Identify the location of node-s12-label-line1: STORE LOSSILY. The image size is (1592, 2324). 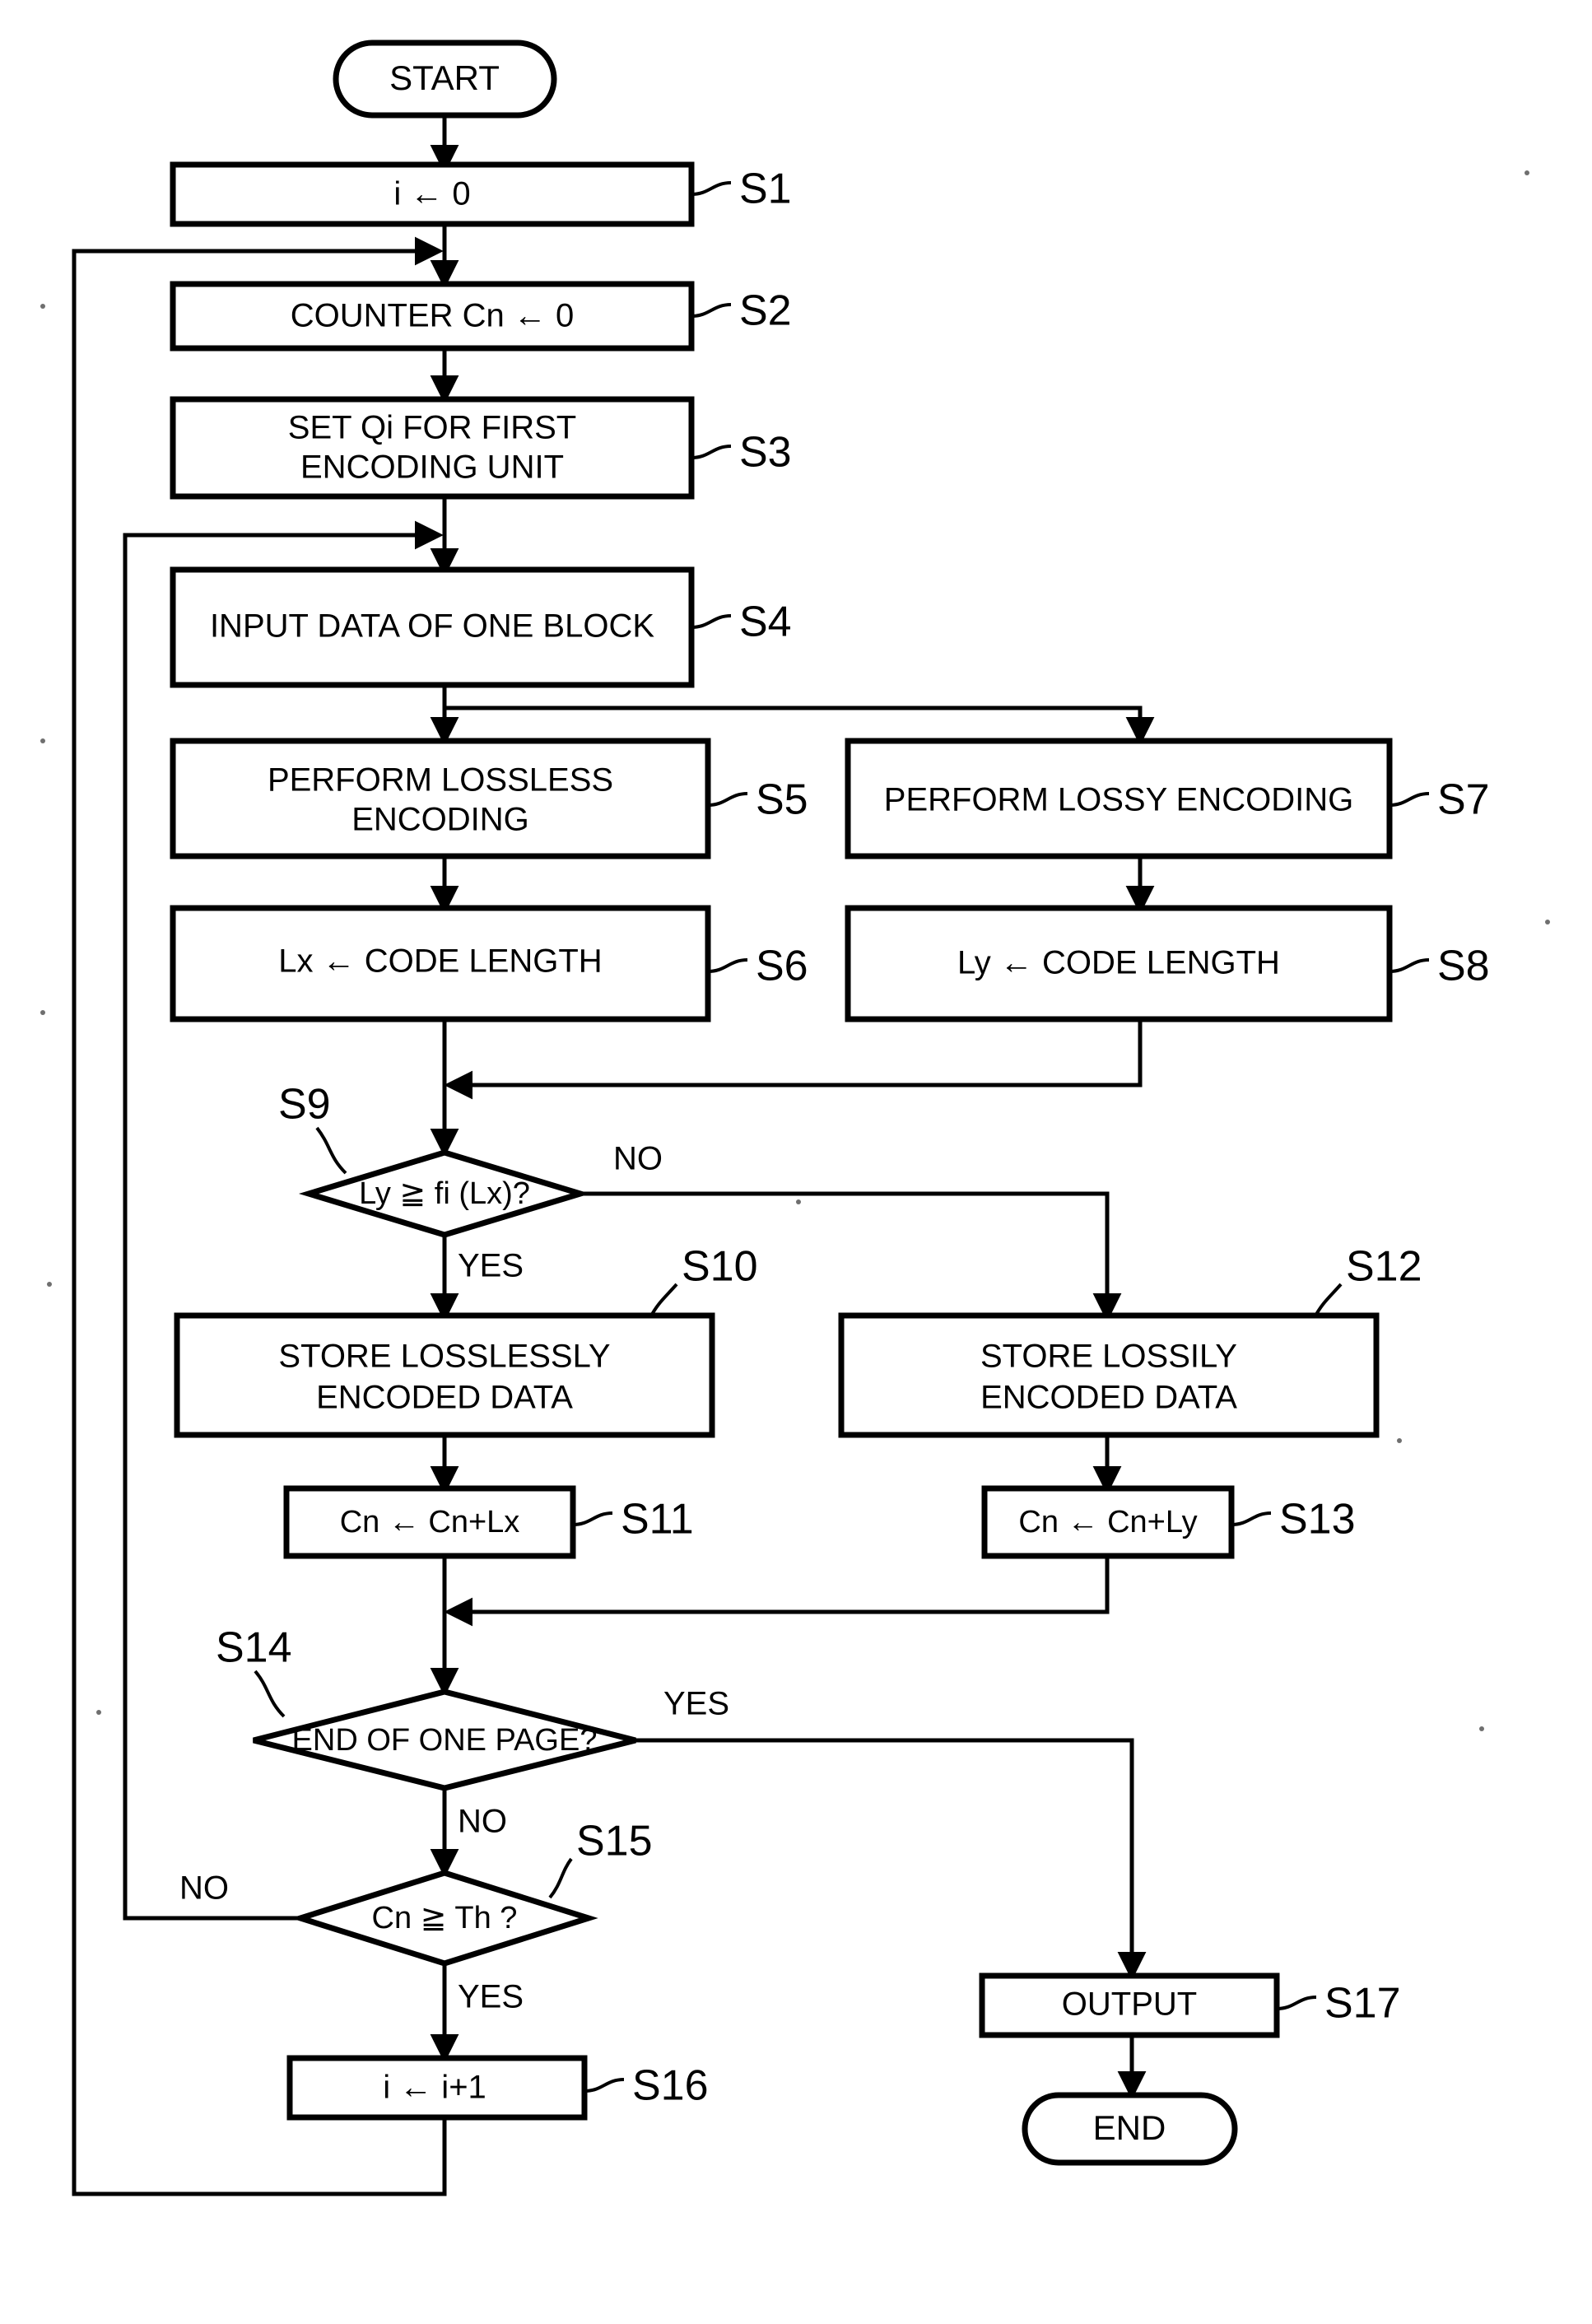
(1108, 1357).